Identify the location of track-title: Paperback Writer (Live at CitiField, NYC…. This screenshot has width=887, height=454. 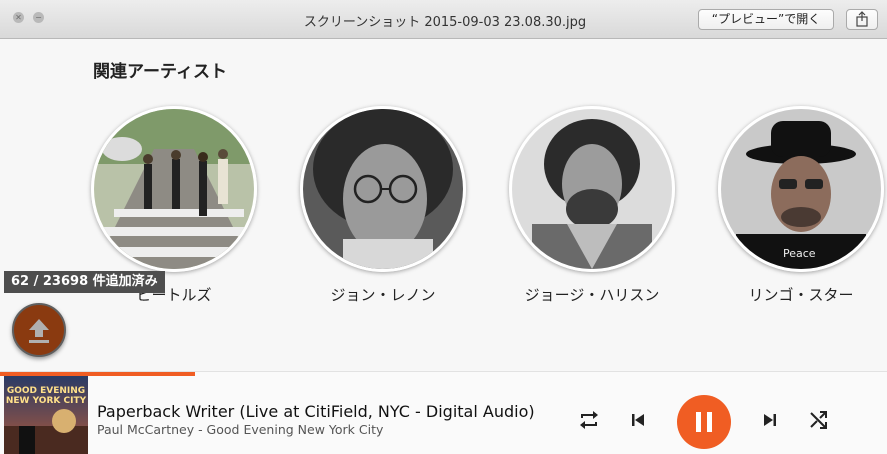
(316, 411).